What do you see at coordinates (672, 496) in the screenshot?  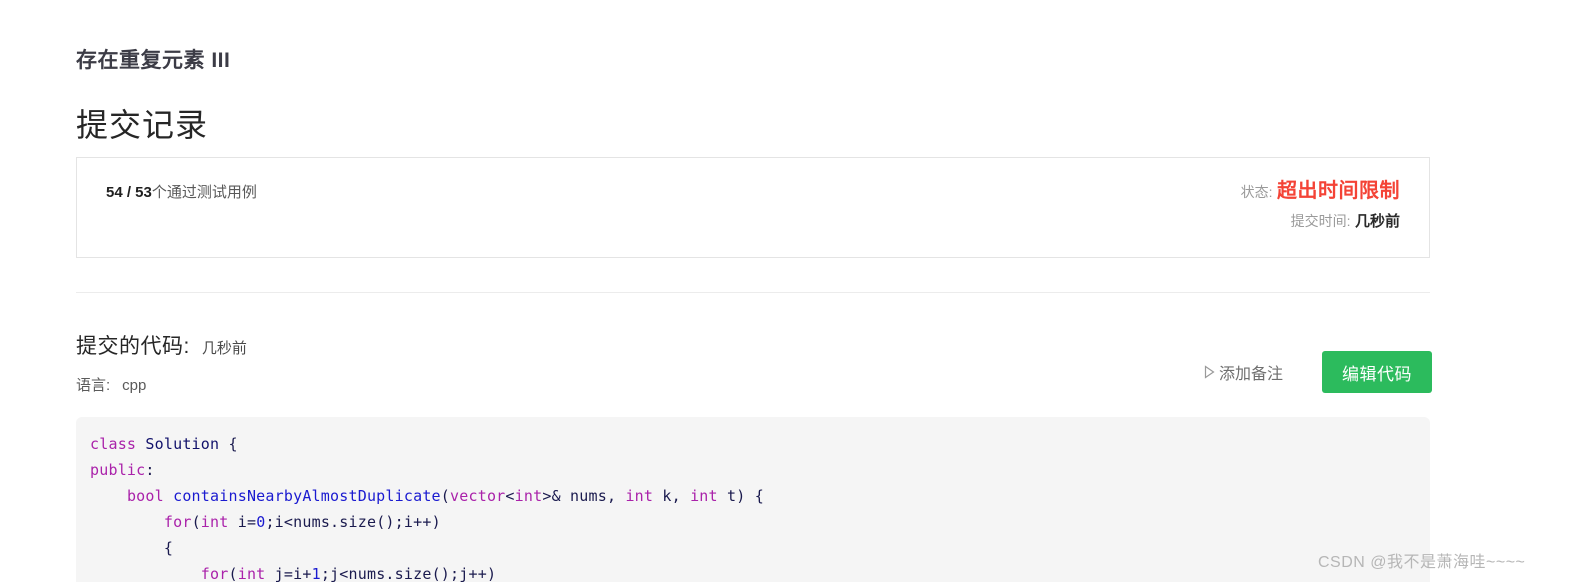 I see `code-token: k,` at bounding box center [672, 496].